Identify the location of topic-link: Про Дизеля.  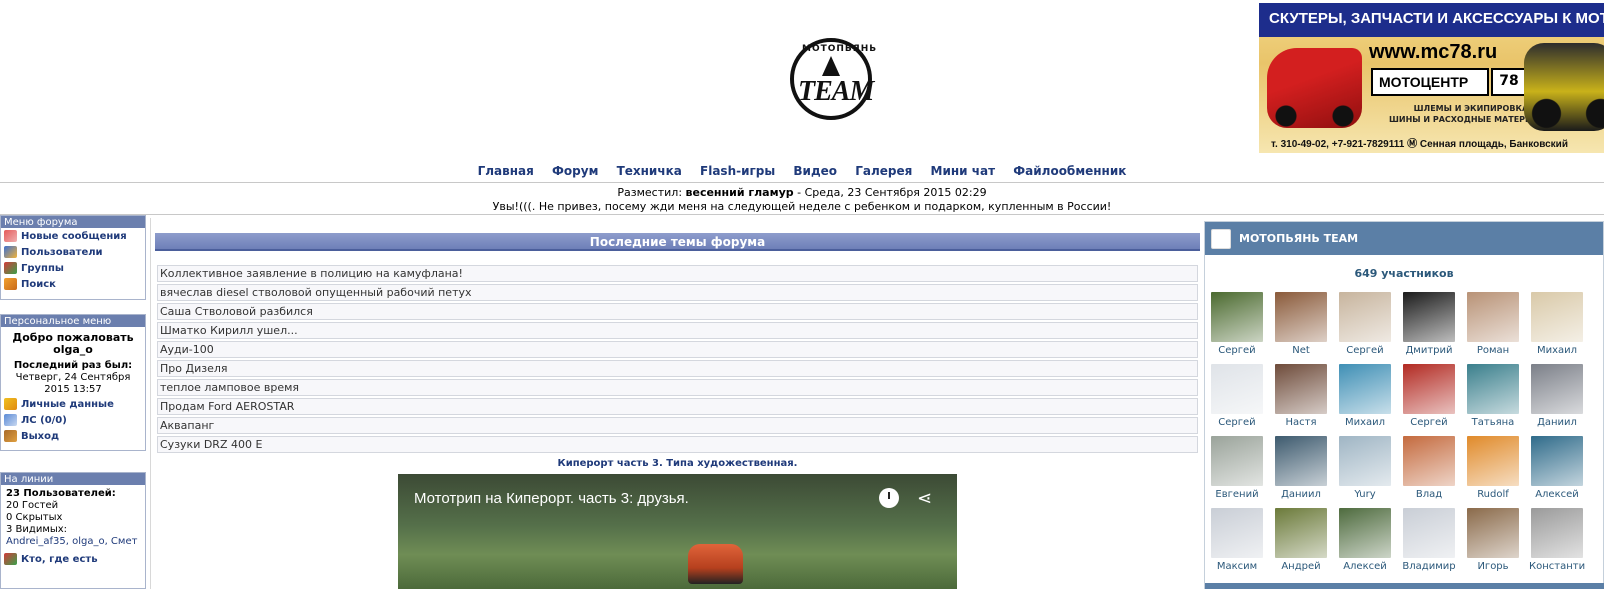
(677, 368).